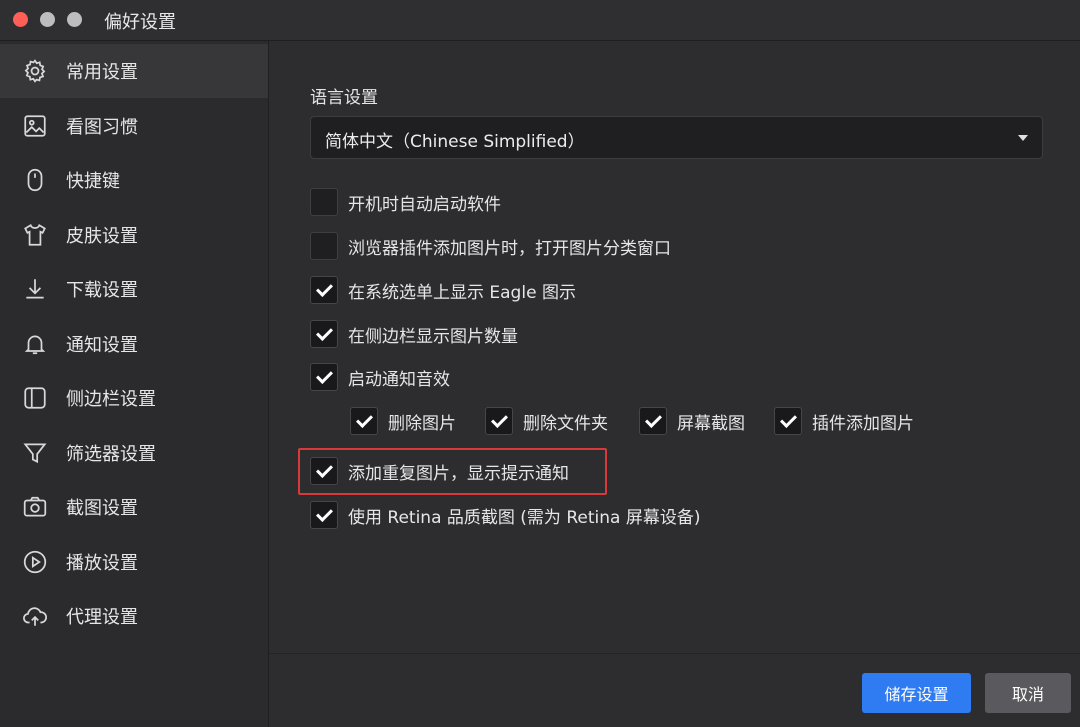 Image resolution: width=1080 pixels, height=727 pixels. I want to click on option-duplicate-notify: 添加重复图片，显示提示通知, so click(439, 471).